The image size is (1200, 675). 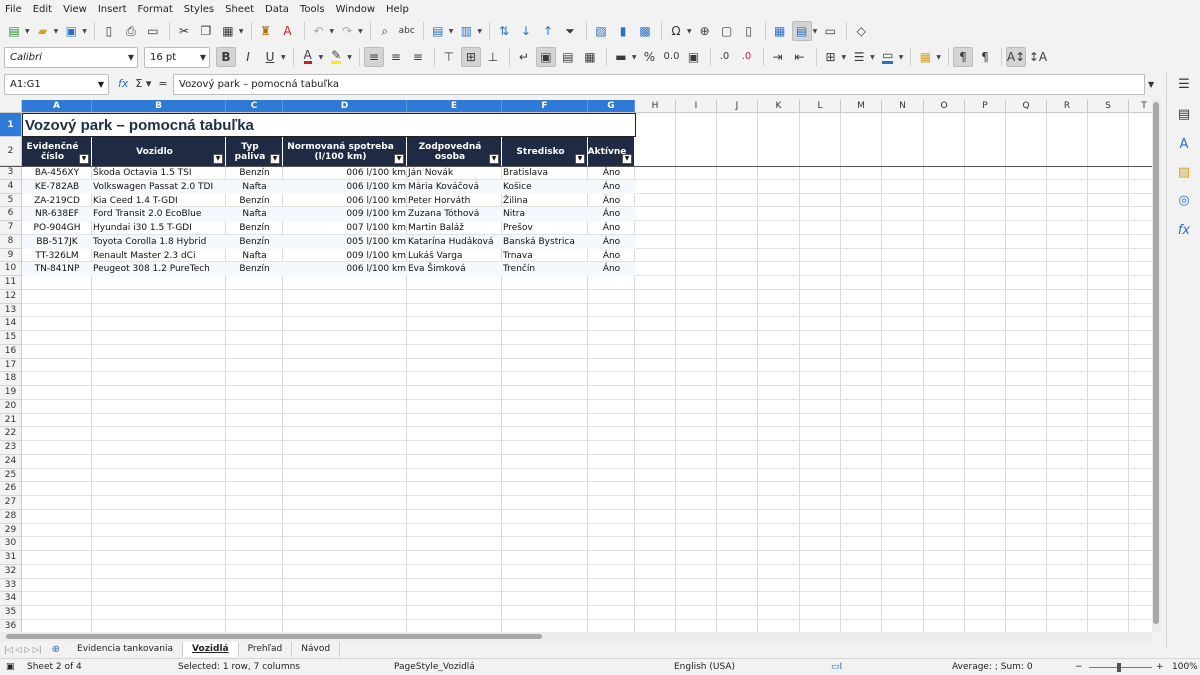 What do you see at coordinates (11, 530) in the screenshot?
I see `row-header-29: 29` at bounding box center [11, 530].